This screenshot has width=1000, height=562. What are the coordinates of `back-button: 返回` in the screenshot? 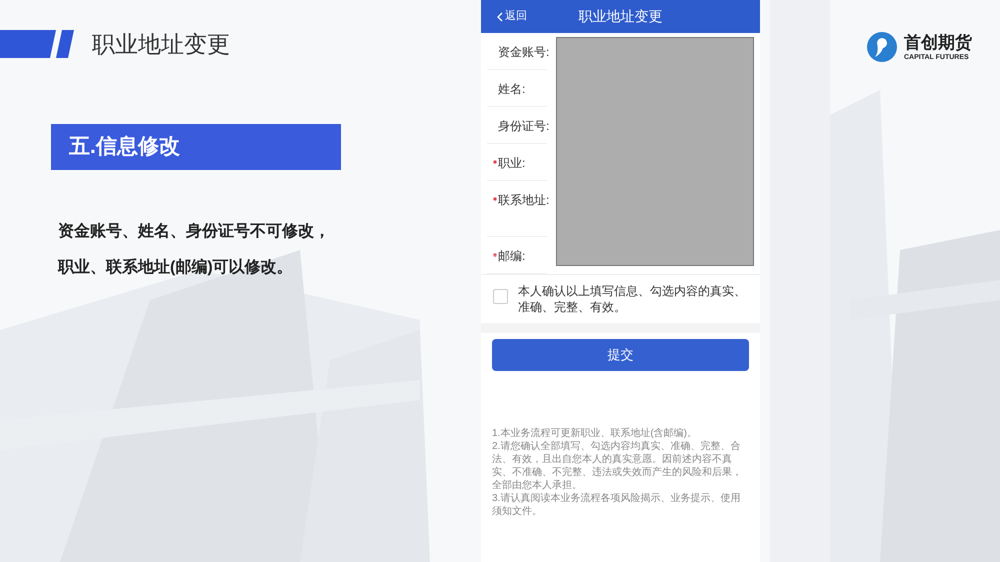 It's located at (512, 16).